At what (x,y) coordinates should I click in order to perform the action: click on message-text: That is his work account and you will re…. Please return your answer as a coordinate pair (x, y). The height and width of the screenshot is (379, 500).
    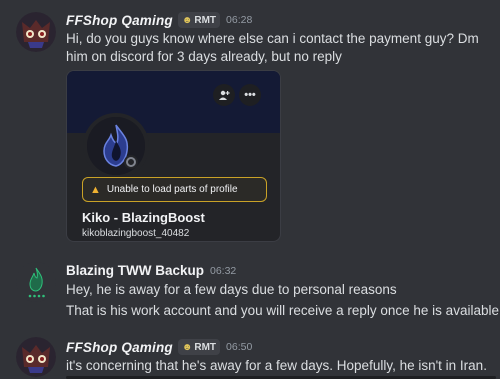
    Looking at the image, I should click on (282, 310).